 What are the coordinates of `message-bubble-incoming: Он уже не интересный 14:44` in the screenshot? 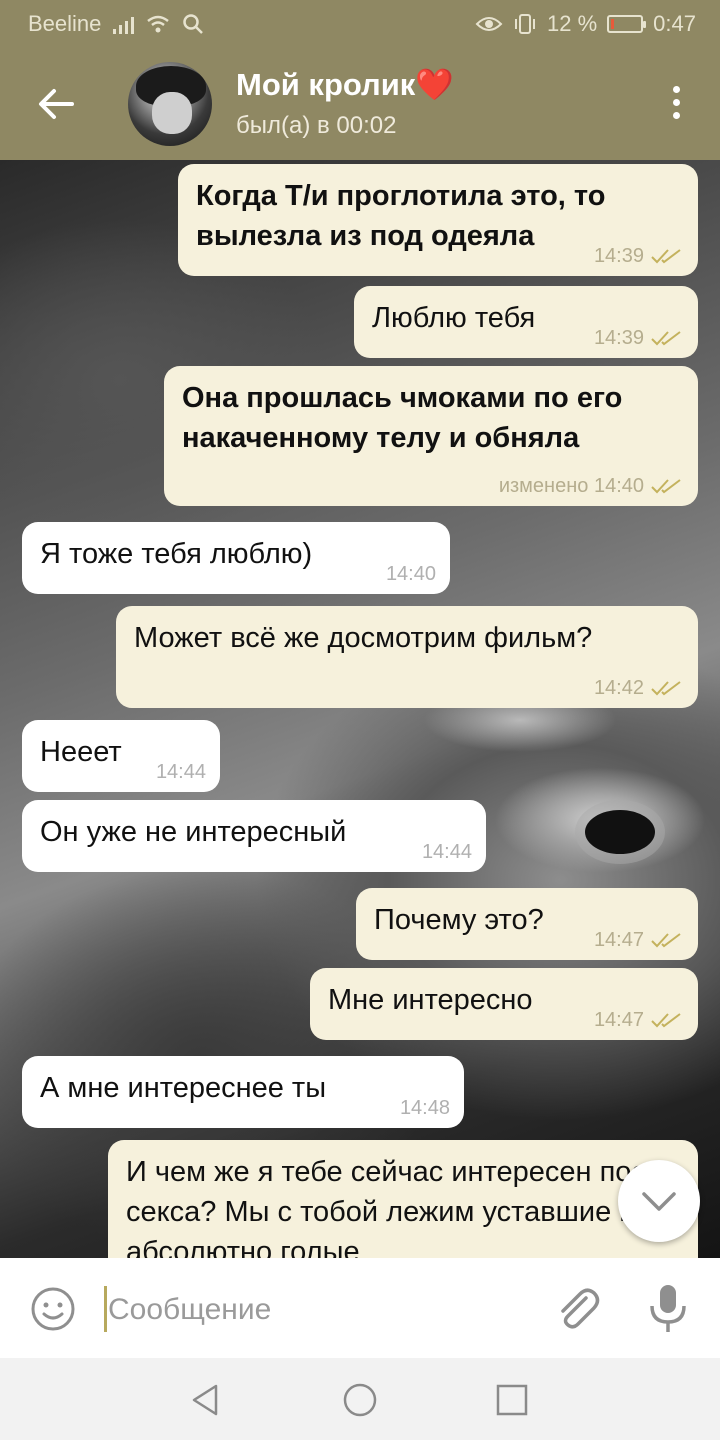 It's located at (254, 836).